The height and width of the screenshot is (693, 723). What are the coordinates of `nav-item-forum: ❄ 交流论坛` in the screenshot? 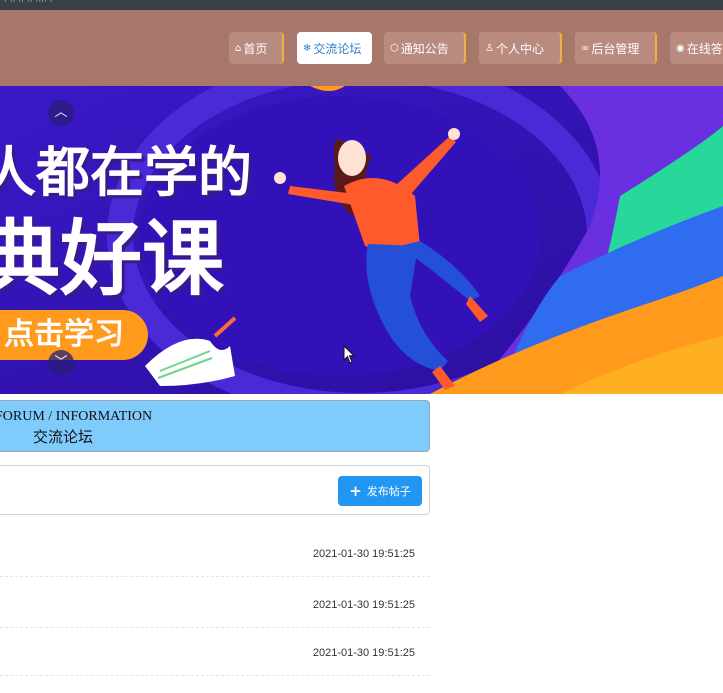 It's located at (334, 48).